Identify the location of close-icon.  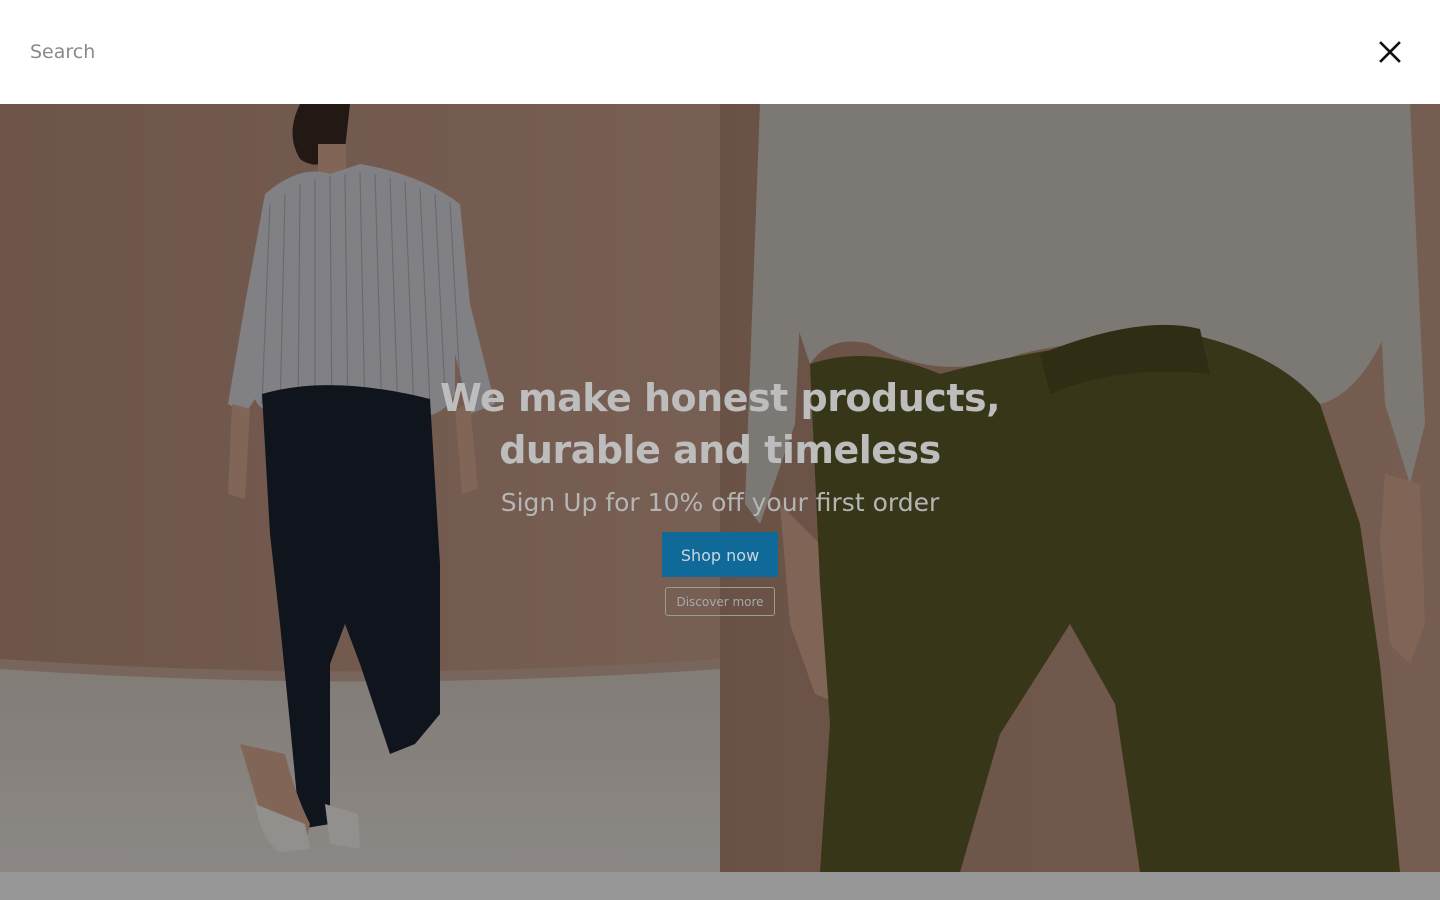
(1390, 52).